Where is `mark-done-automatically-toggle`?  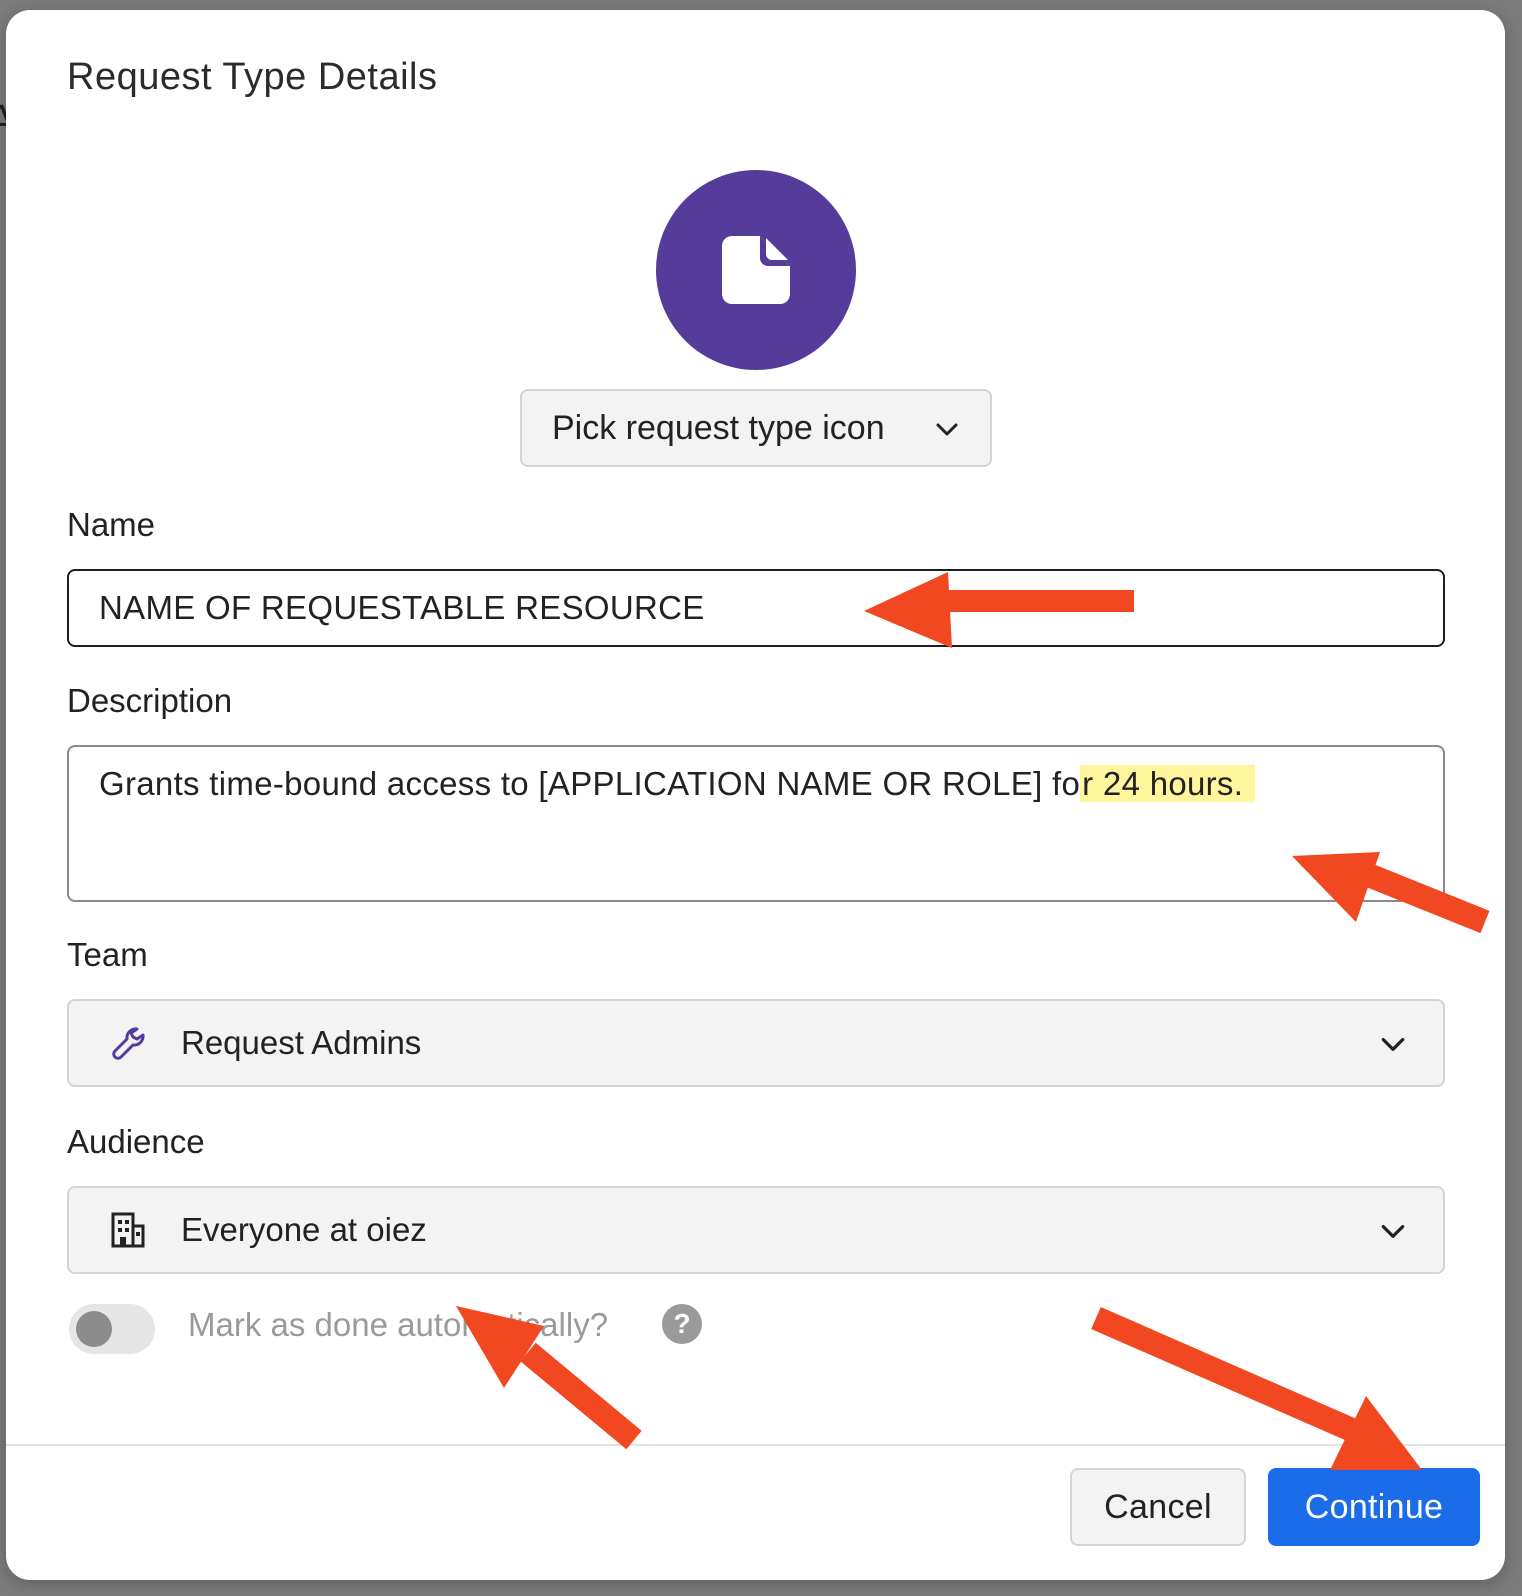 mark-done-automatically-toggle is located at coordinates (112, 1329).